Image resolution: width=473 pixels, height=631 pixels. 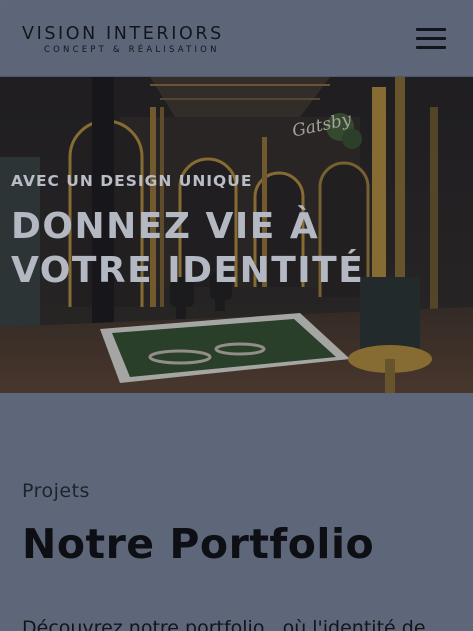 I want to click on hamburger-menu-icon, so click(x=431, y=38).